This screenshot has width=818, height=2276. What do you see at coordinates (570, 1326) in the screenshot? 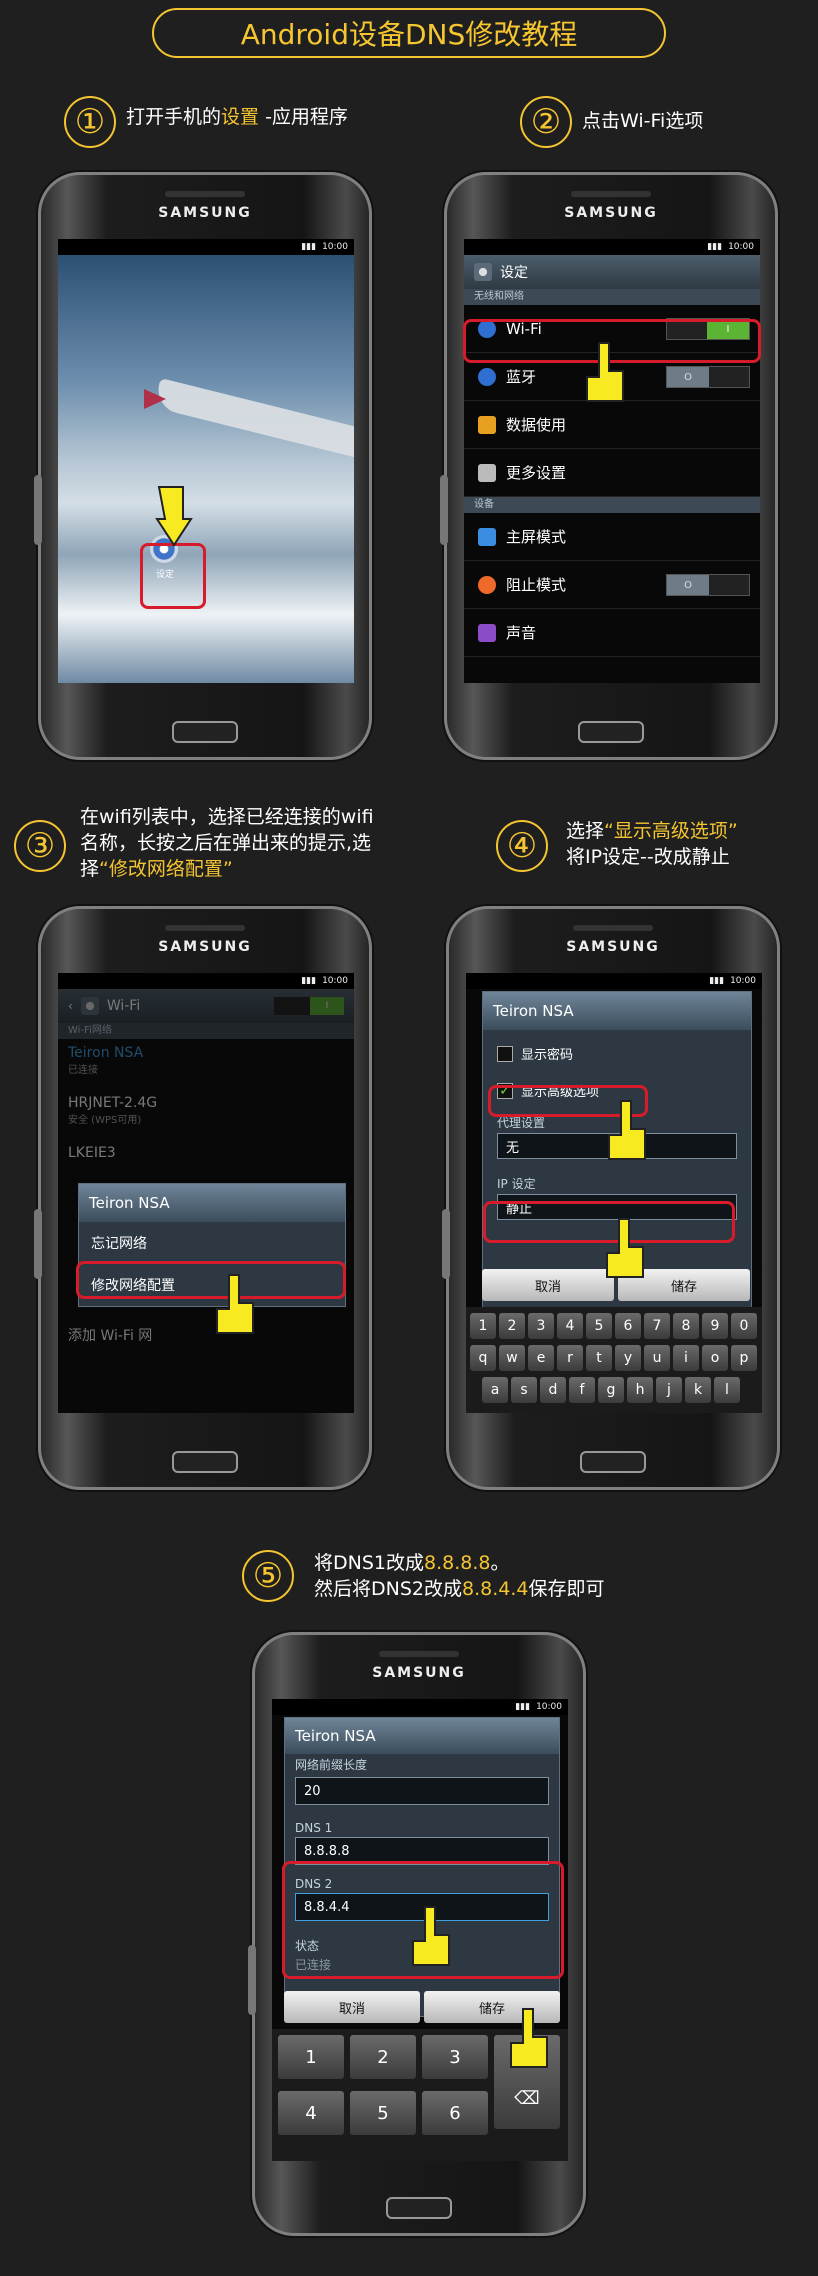
I see `keyboard-key: 4` at bounding box center [570, 1326].